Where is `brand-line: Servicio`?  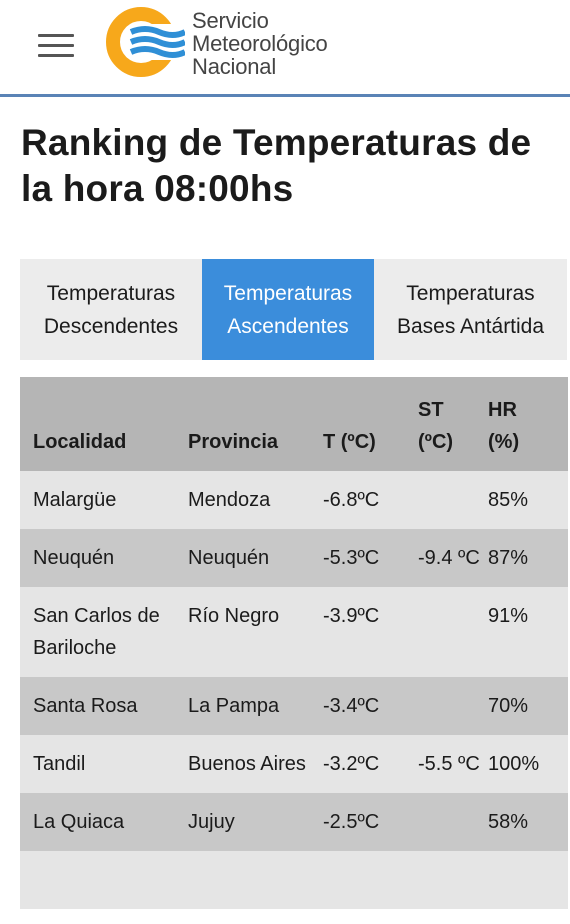
brand-line: Servicio is located at coordinates (230, 20).